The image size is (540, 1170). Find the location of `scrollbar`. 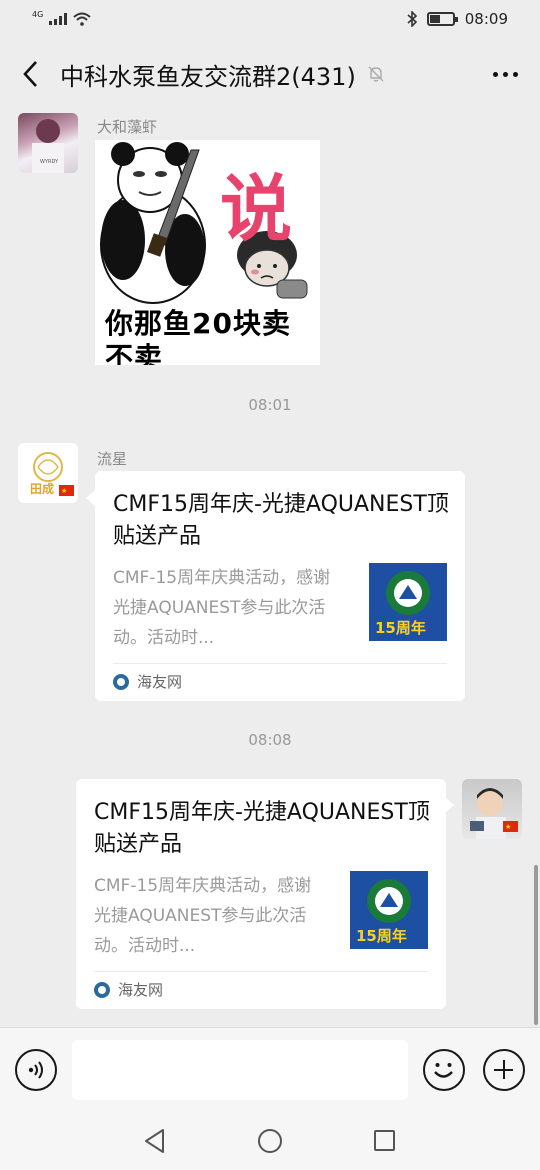

scrollbar is located at coordinates (536, 945).